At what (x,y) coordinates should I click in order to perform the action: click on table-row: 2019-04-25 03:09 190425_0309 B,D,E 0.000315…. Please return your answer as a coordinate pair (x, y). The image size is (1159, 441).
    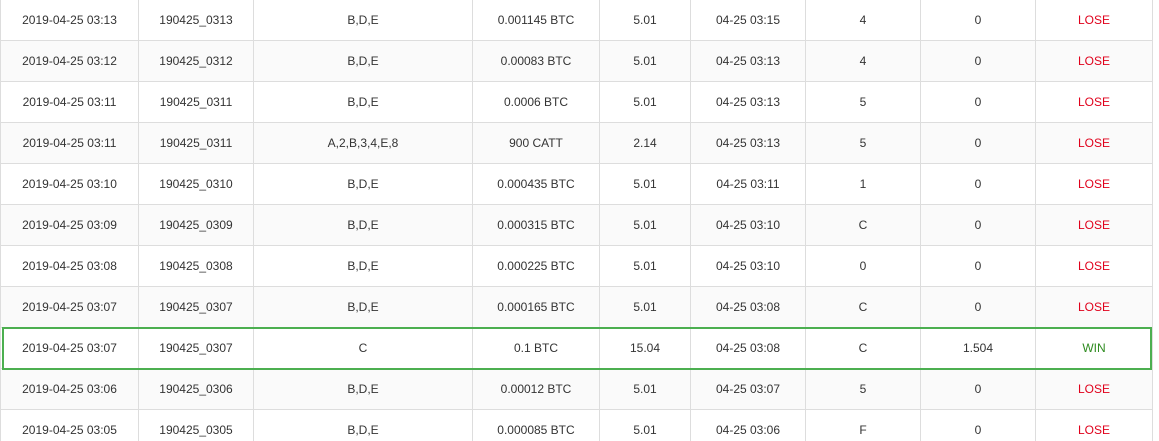
    Looking at the image, I should click on (576, 225).